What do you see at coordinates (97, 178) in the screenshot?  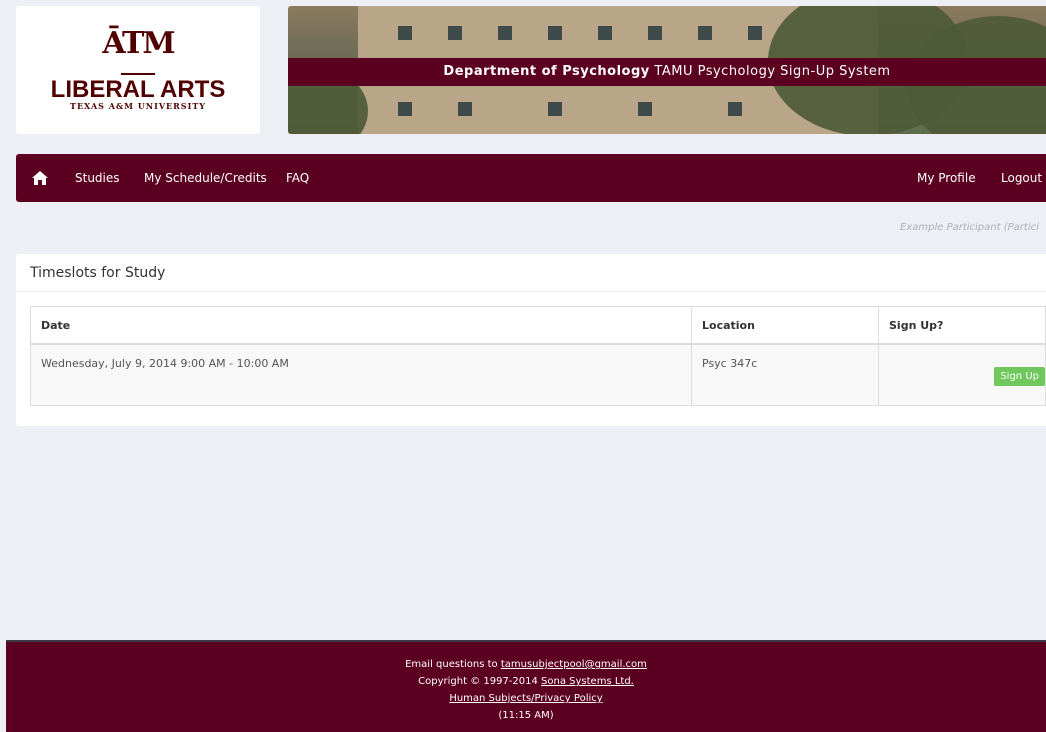 I see `nav-studies: Studies` at bounding box center [97, 178].